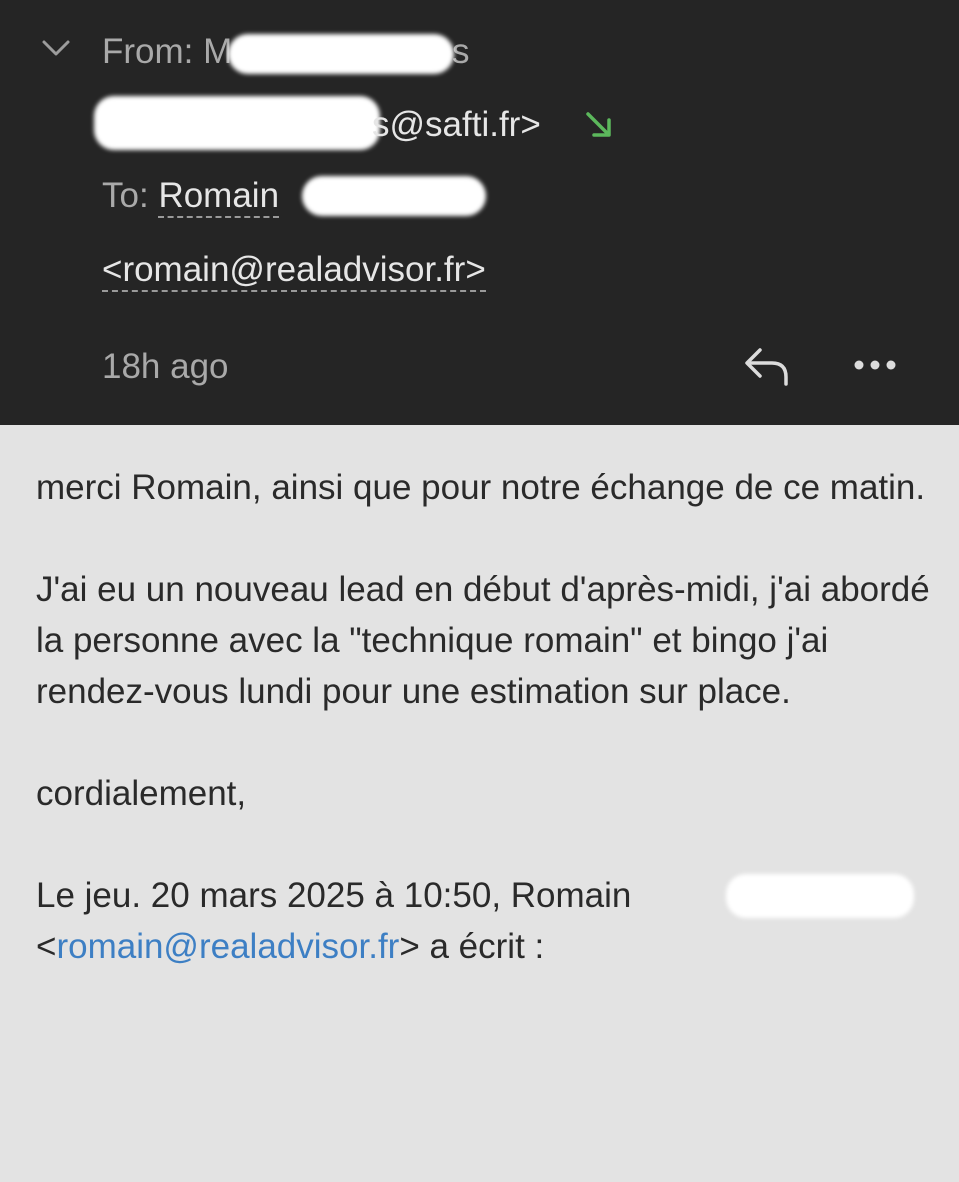  I want to click on chevron-down-icon, so click(56, 48).